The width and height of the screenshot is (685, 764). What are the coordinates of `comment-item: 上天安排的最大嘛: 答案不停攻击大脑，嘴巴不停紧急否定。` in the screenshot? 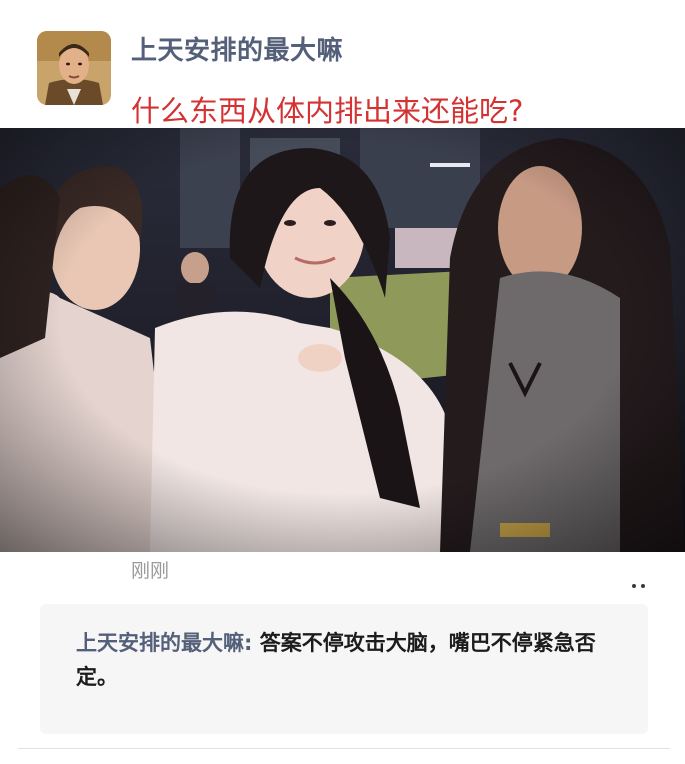 It's located at (346, 660).